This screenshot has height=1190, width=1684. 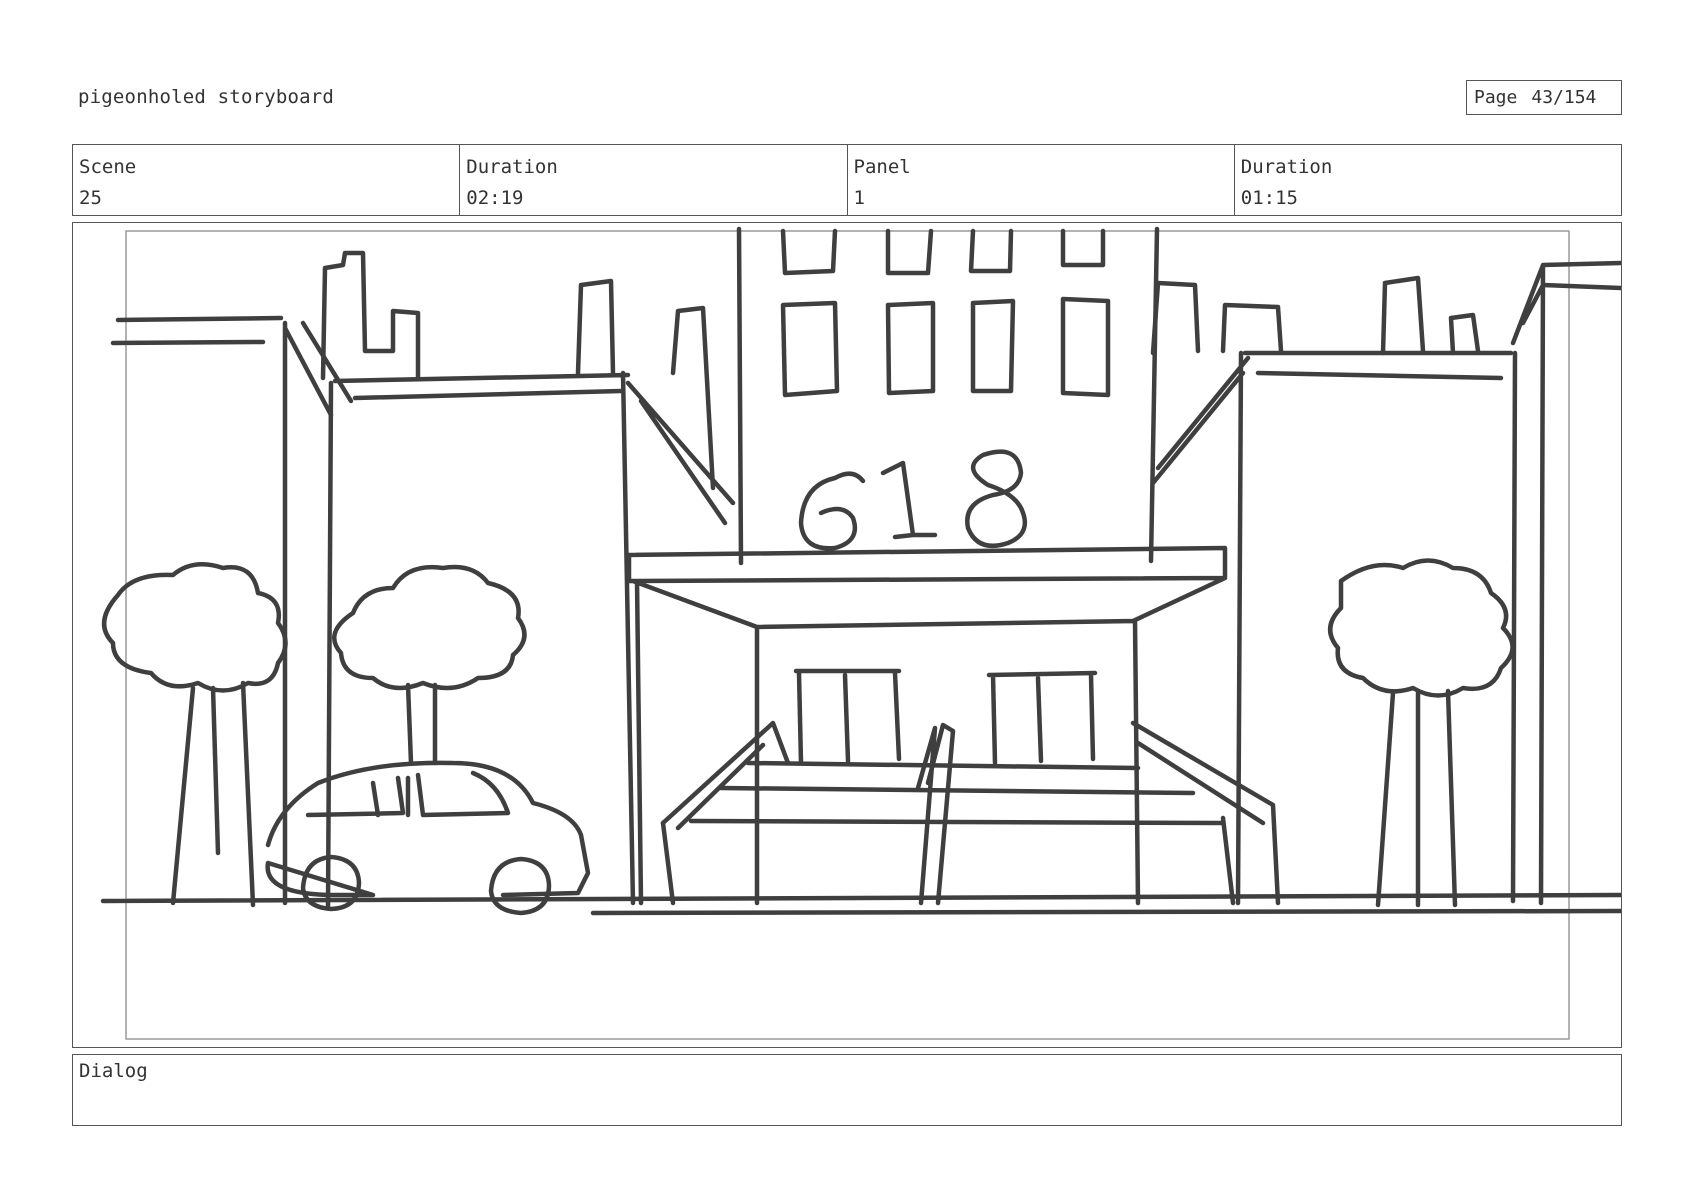 I want to click on panel-duration-label: Duration, so click(x=1286, y=167).